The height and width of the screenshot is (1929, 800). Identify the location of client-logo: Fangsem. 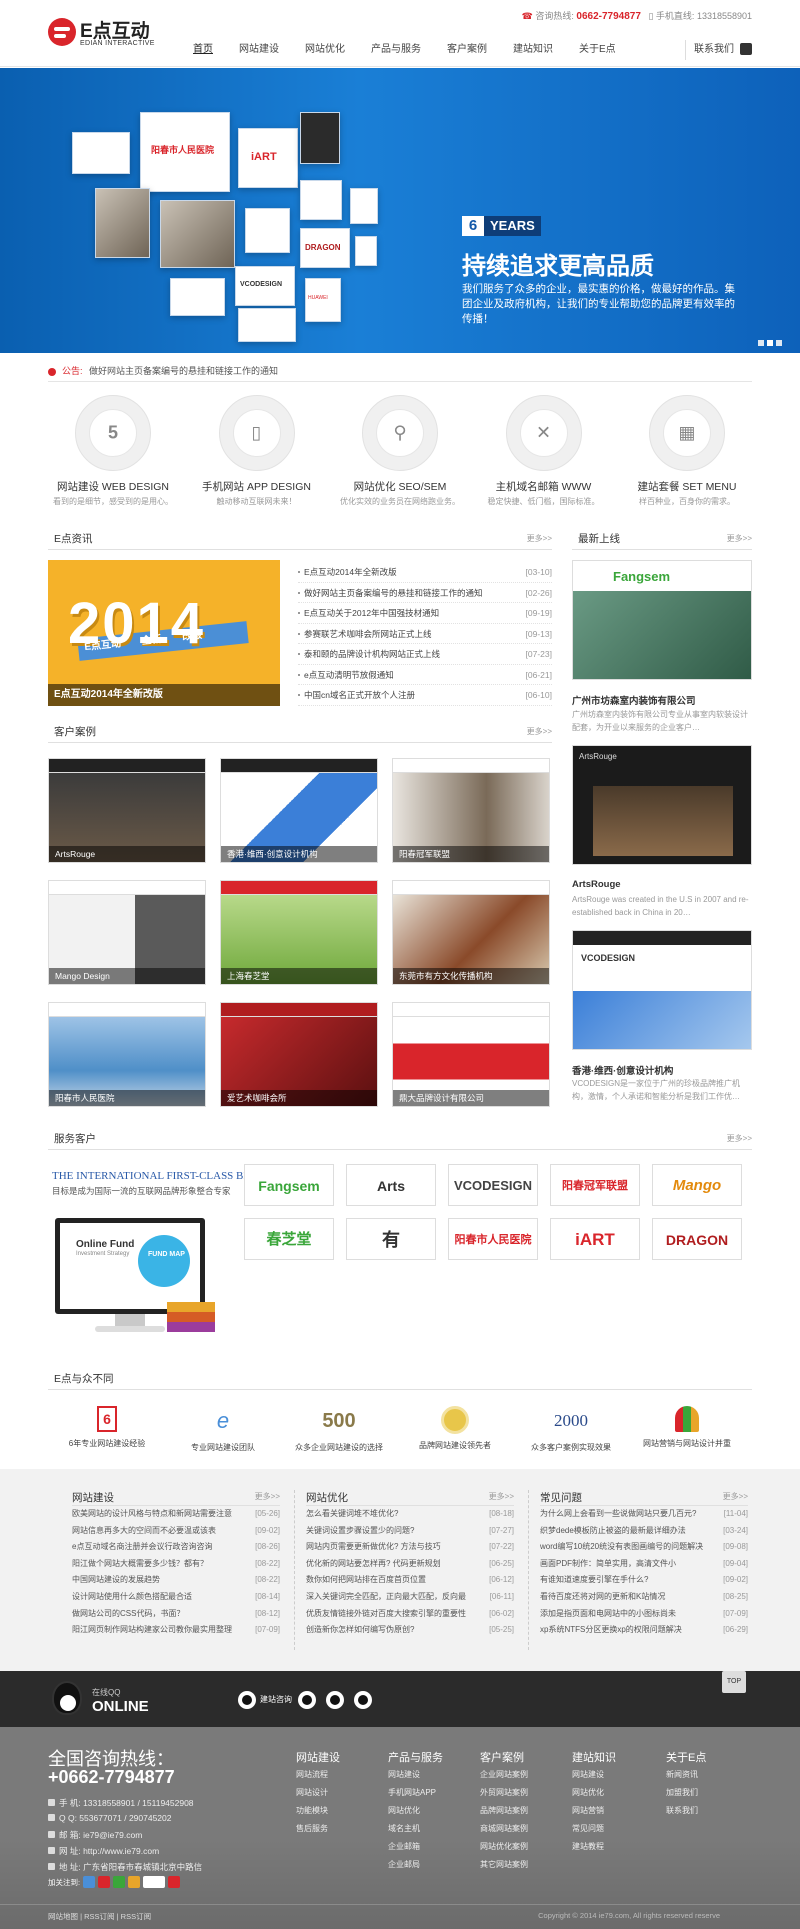
(289, 1185).